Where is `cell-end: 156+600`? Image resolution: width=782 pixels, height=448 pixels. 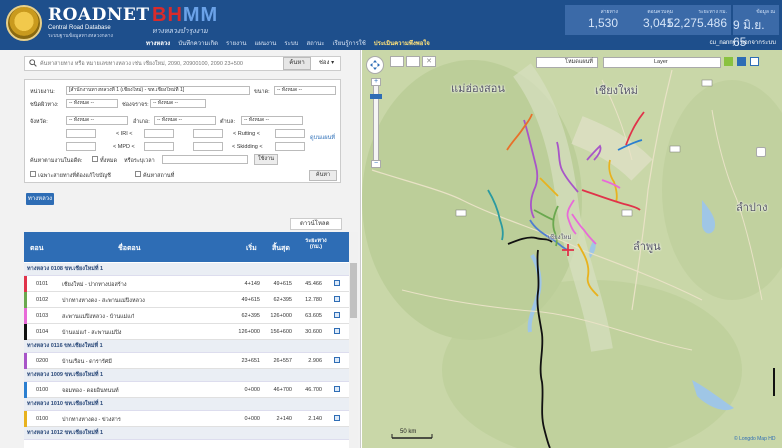 cell-end: 156+600 is located at coordinates (281, 332).